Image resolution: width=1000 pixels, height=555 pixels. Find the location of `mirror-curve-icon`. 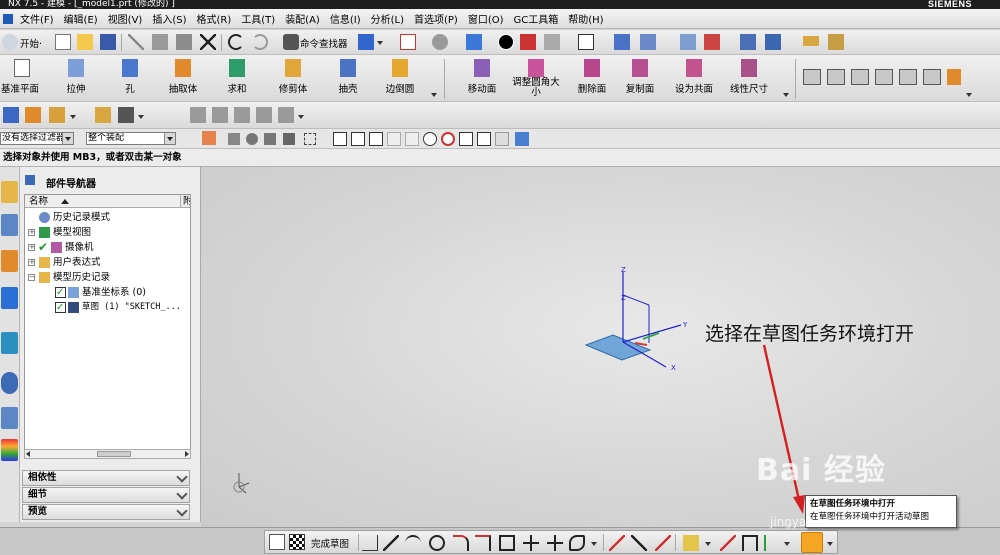

mirror-curve-icon is located at coordinates (728, 543).